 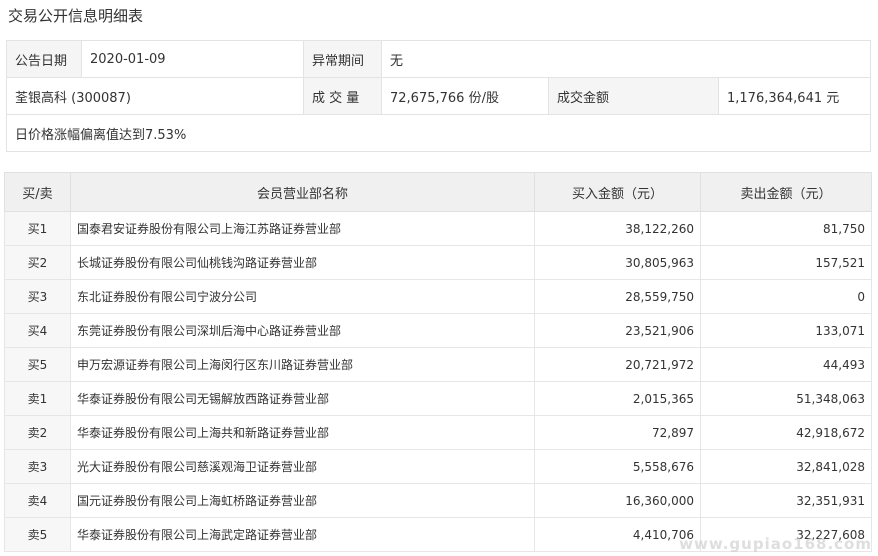 What do you see at coordinates (302, 228) in the screenshot?
I see `row-branch: 国泰君安证券股份有限公司上海江苏路证券营业部` at bounding box center [302, 228].